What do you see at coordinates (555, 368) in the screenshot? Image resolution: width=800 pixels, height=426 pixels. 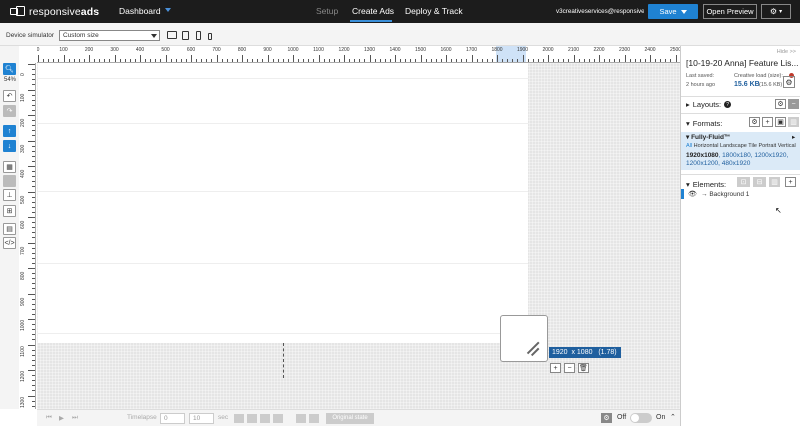 I see `add-size-button: +` at bounding box center [555, 368].